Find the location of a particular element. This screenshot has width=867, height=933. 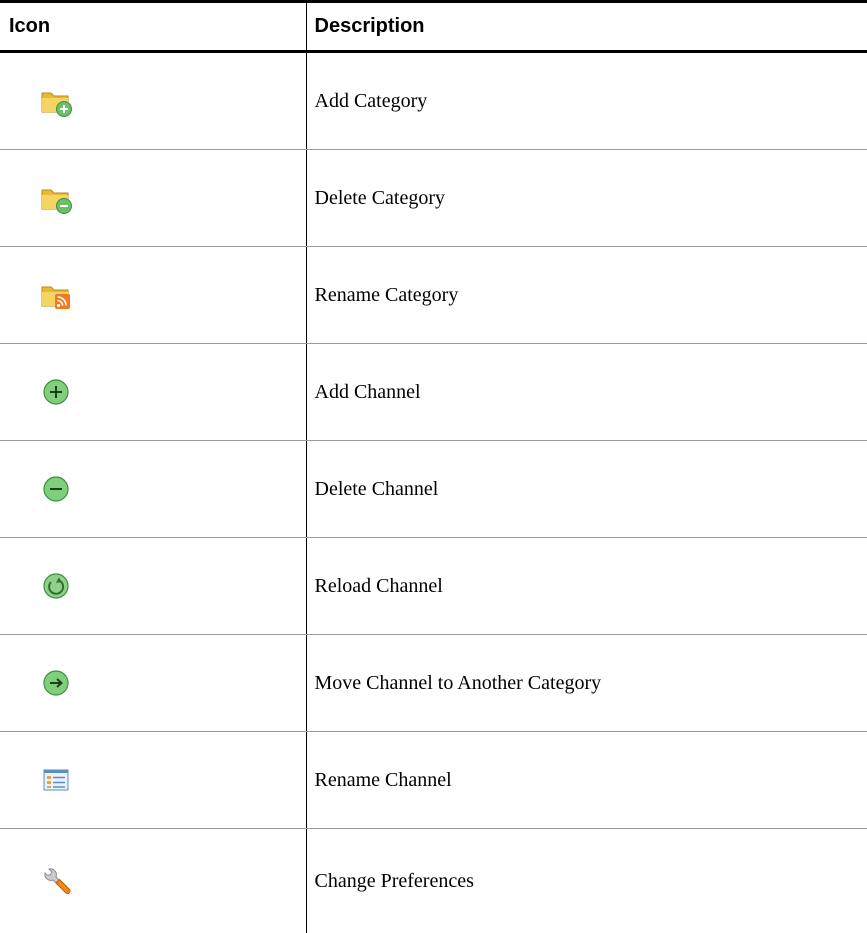

table-row: Add Channel is located at coordinates (433, 392).